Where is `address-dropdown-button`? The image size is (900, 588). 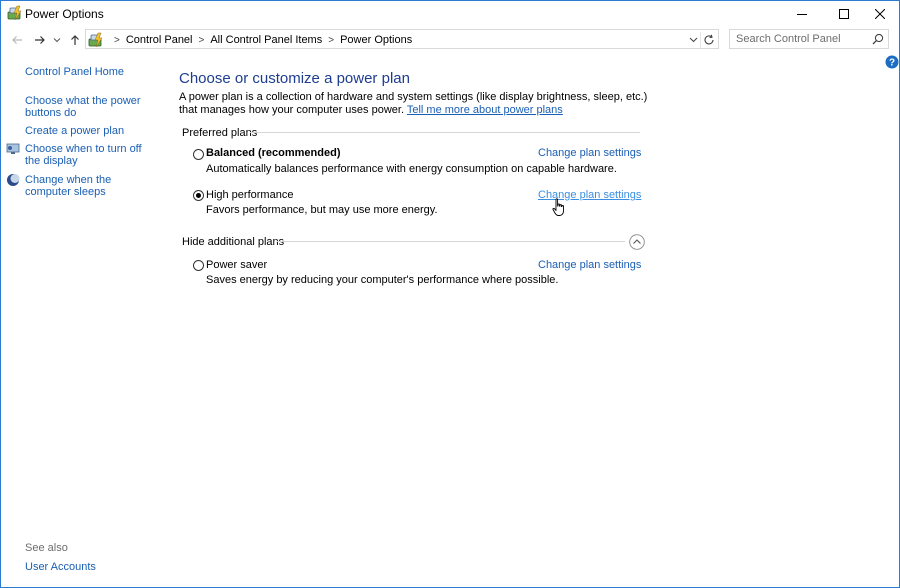 address-dropdown-button is located at coordinates (693, 40).